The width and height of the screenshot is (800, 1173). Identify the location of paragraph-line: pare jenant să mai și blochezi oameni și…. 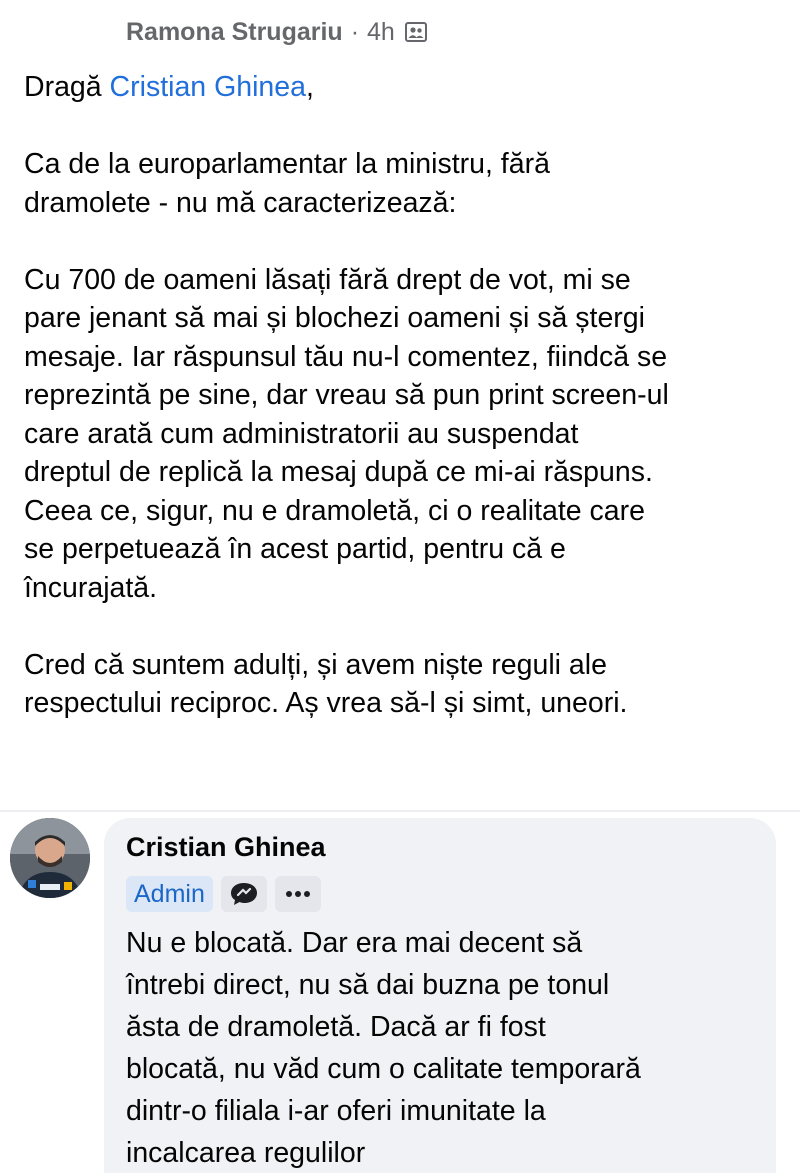
(334, 318).